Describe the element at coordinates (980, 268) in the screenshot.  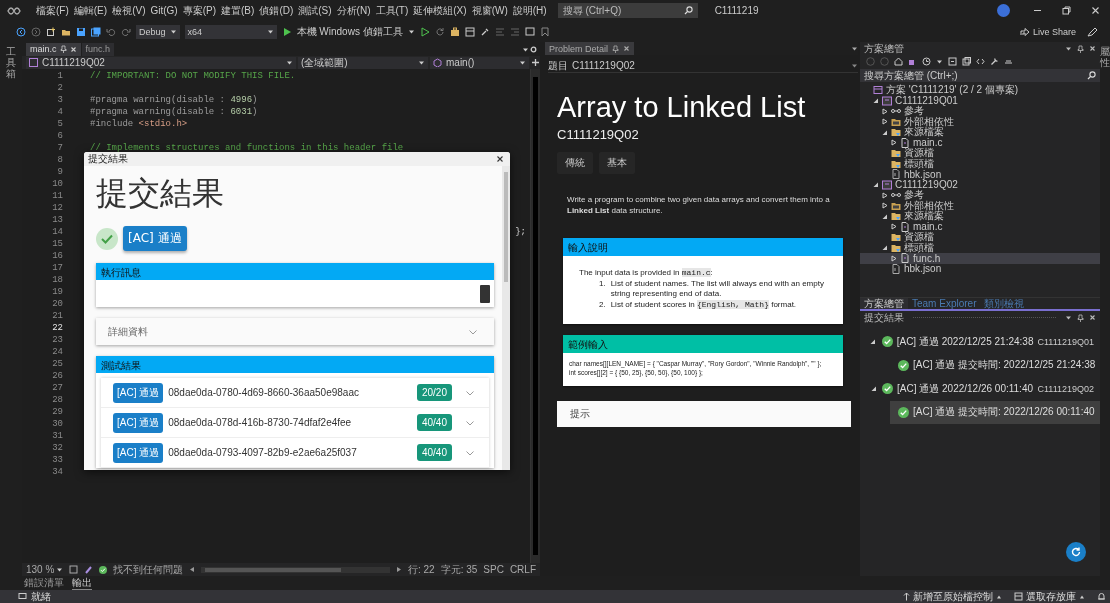
I see `tree-item: hbk.json` at that location.